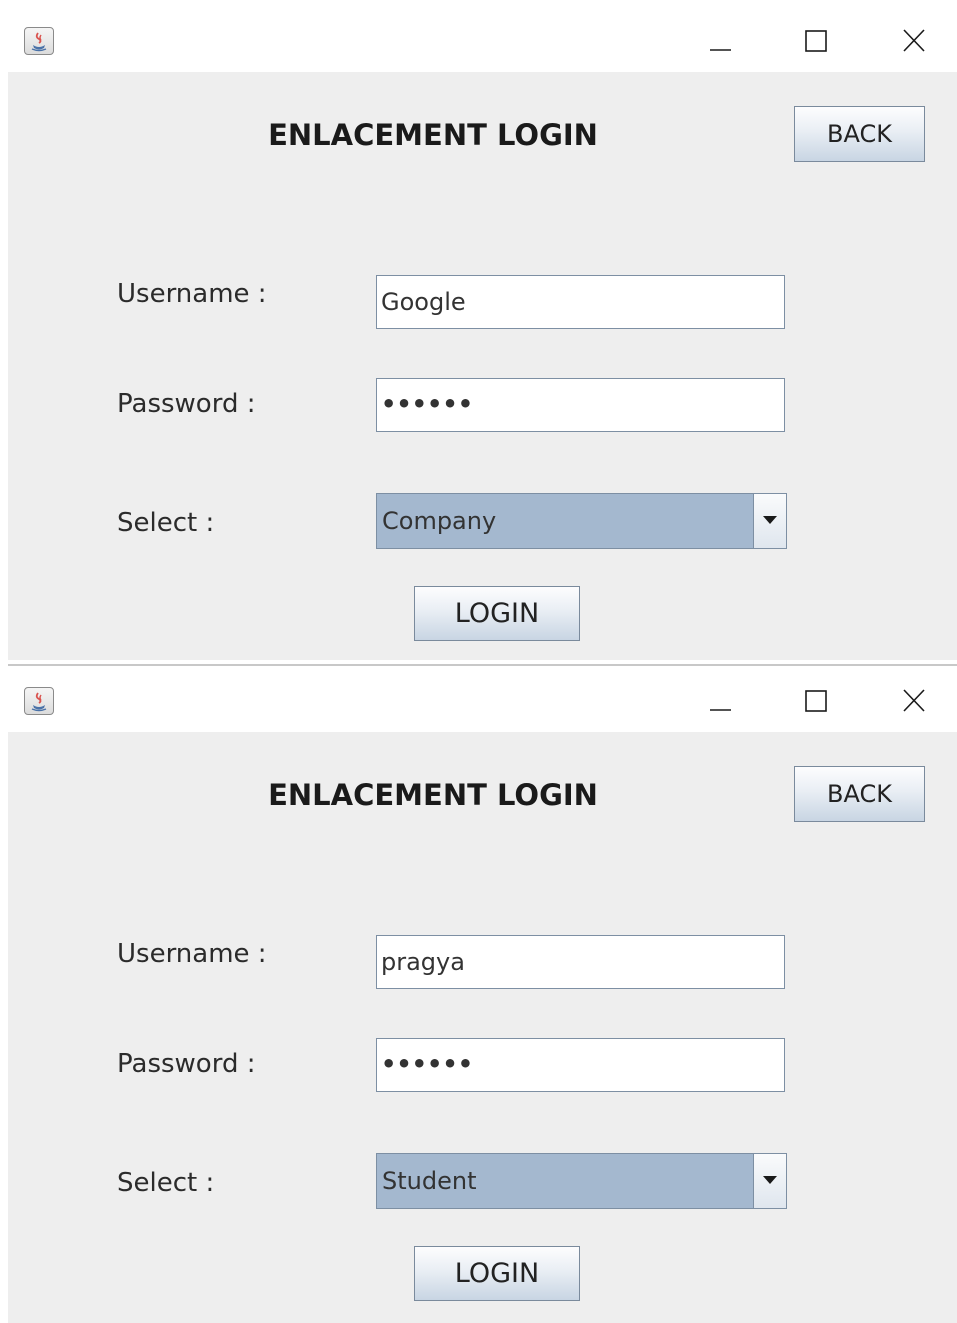  Describe the element at coordinates (581, 521) in the screenshot. I see `role-select: Company` at that location.